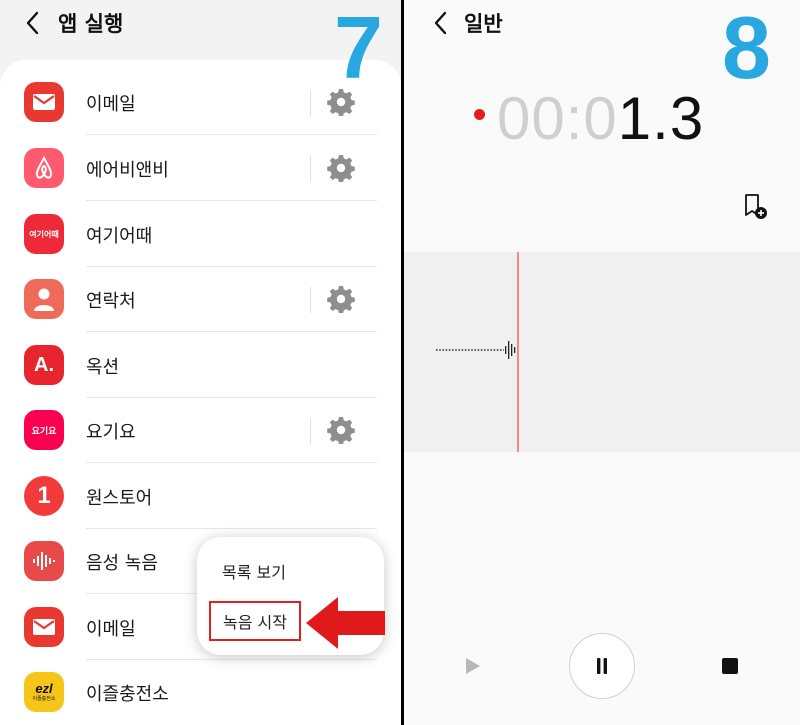  What do you see at coordinates (730, 666) in the screenshot?
I see `stop-icon` at bounding box center [730, 666].